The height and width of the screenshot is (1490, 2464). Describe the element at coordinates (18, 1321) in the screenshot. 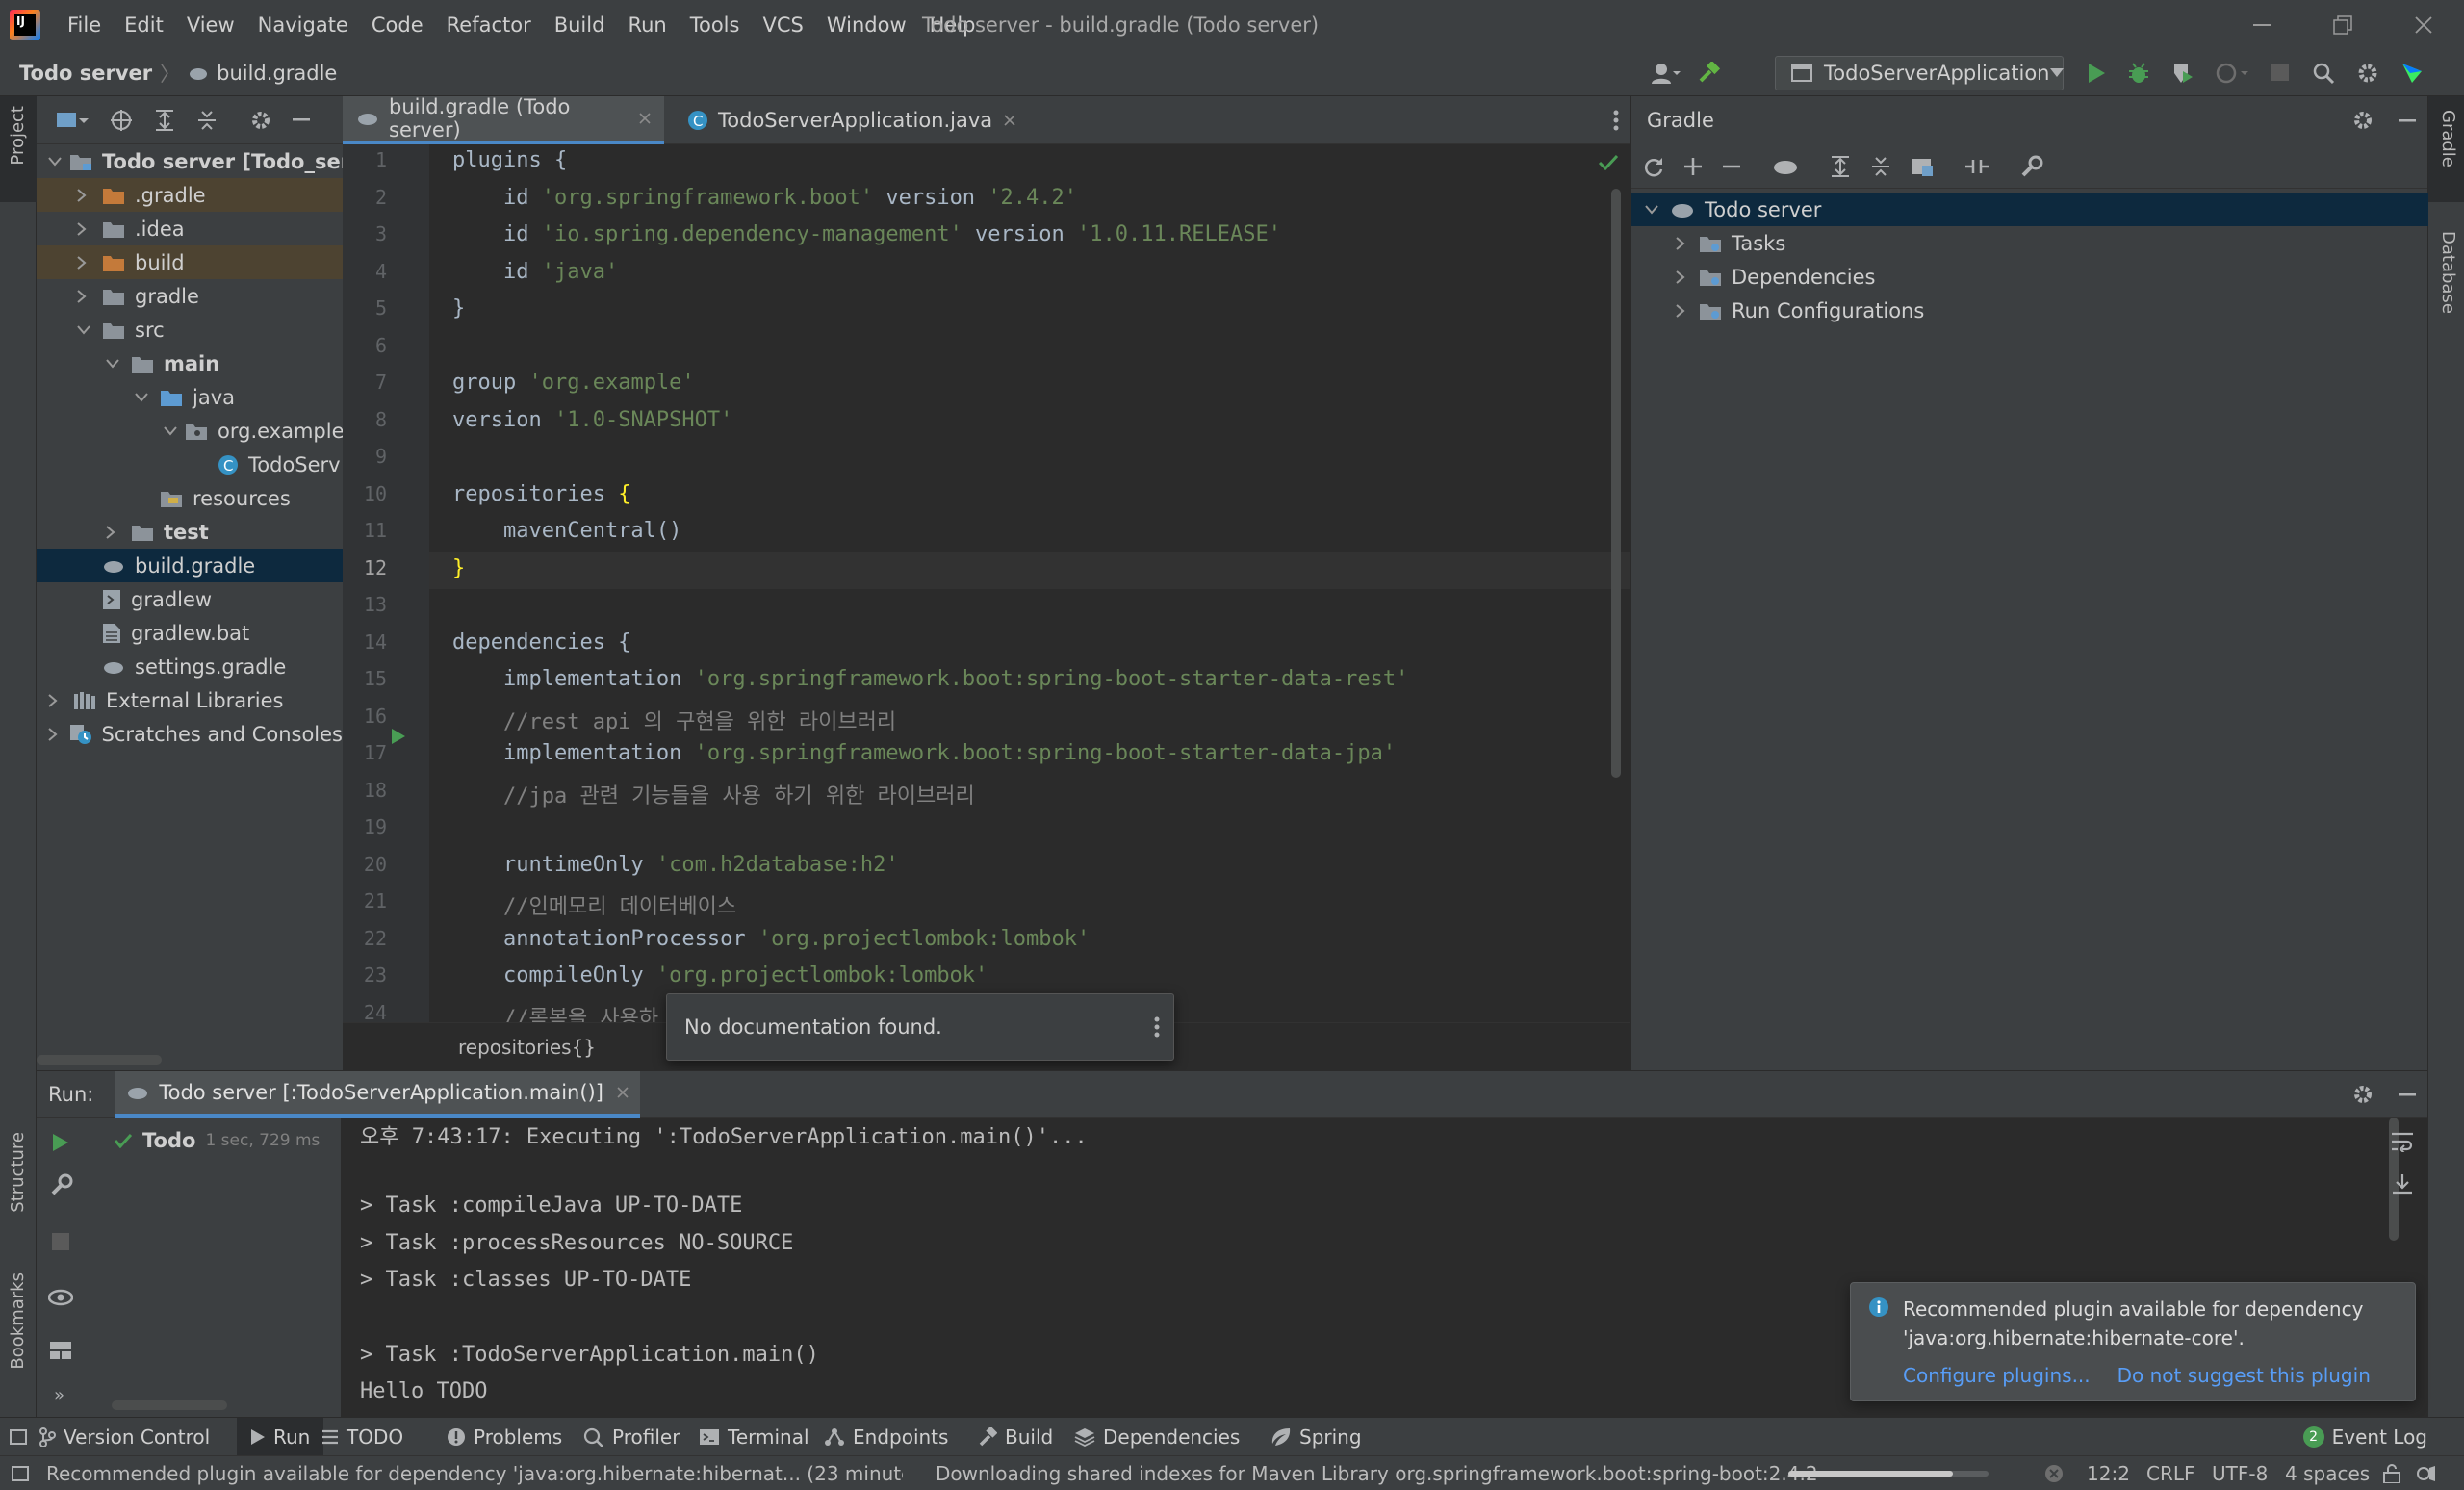

I see `bookmarks-tool-button: Bookmarks` at that location.